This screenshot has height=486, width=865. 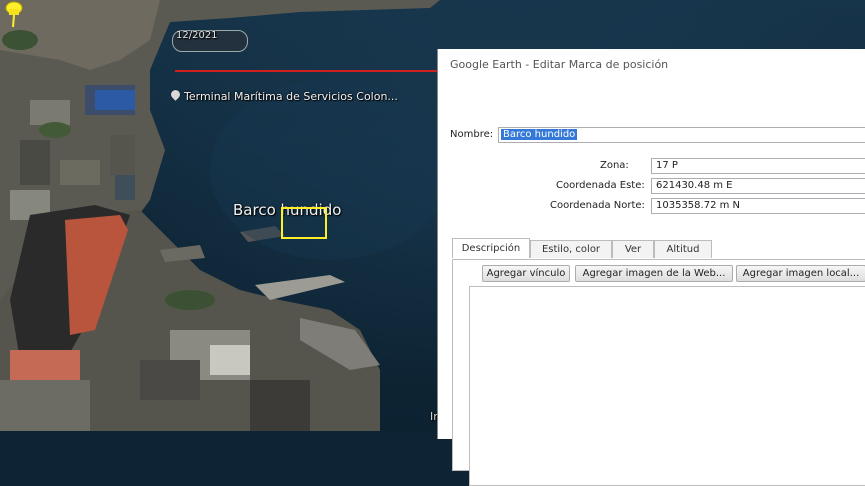 I want to click on dialog-title-bar: Google Earth - Editar Marca de posición, so click(x=651, y=66).